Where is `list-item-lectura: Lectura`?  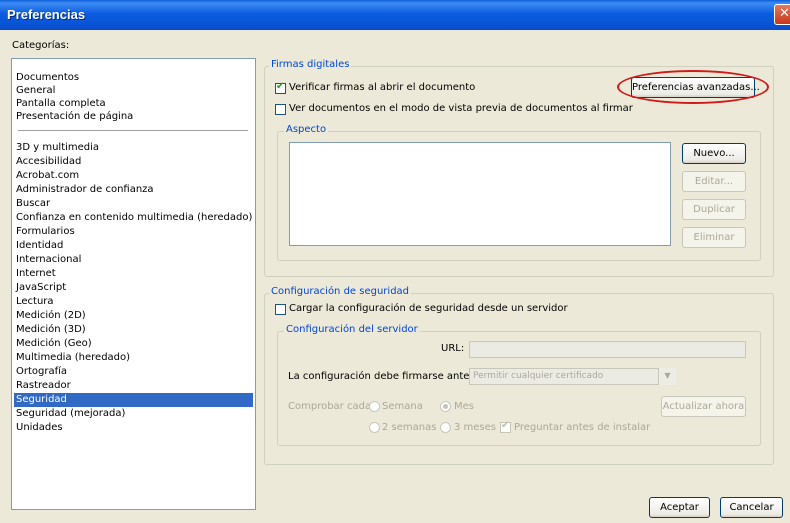
list-item-lectura: Lectura is located at coordinates (133, 302).